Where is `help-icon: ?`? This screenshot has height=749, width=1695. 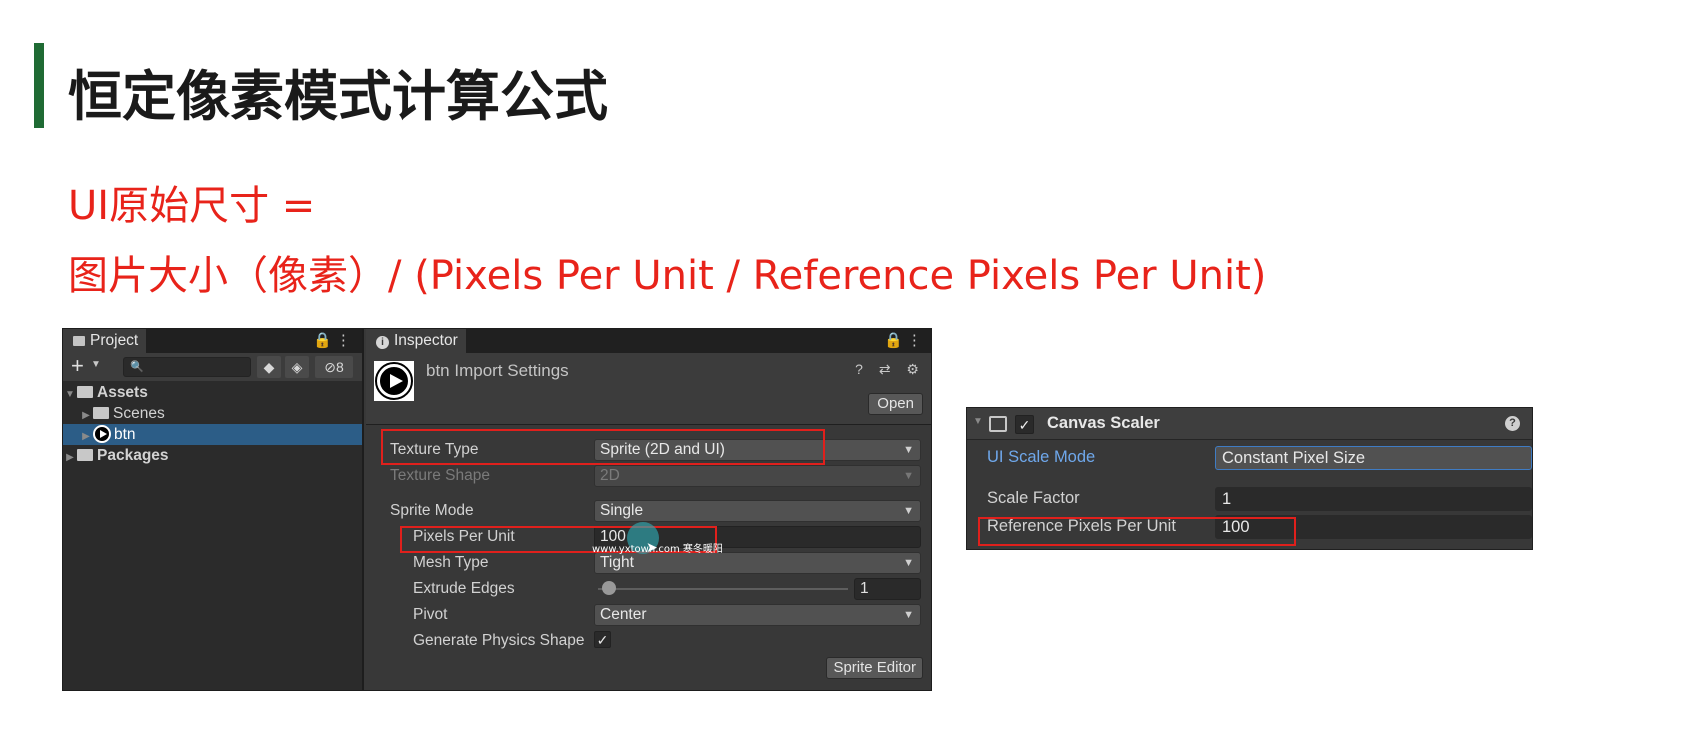
help-icon: ? is located at coordinates (1512, 423).